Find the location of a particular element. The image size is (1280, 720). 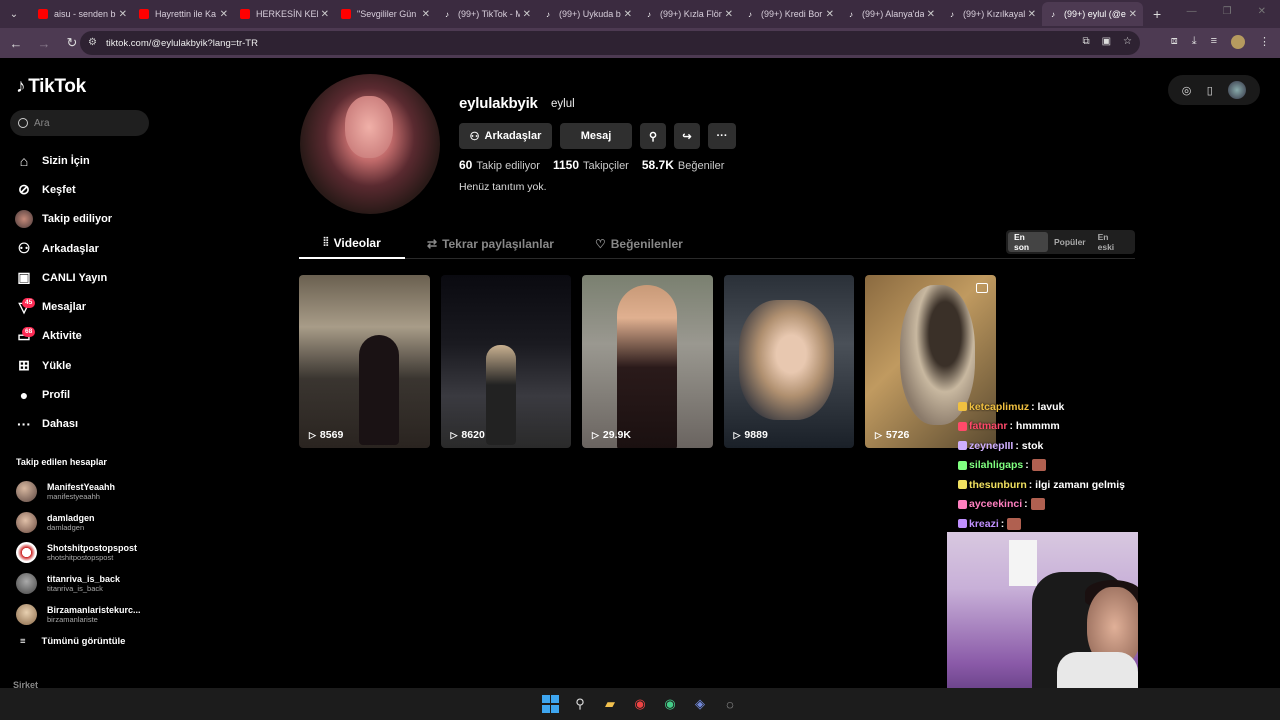

obs-icon: ◌ is located at coordinates (730, 704).